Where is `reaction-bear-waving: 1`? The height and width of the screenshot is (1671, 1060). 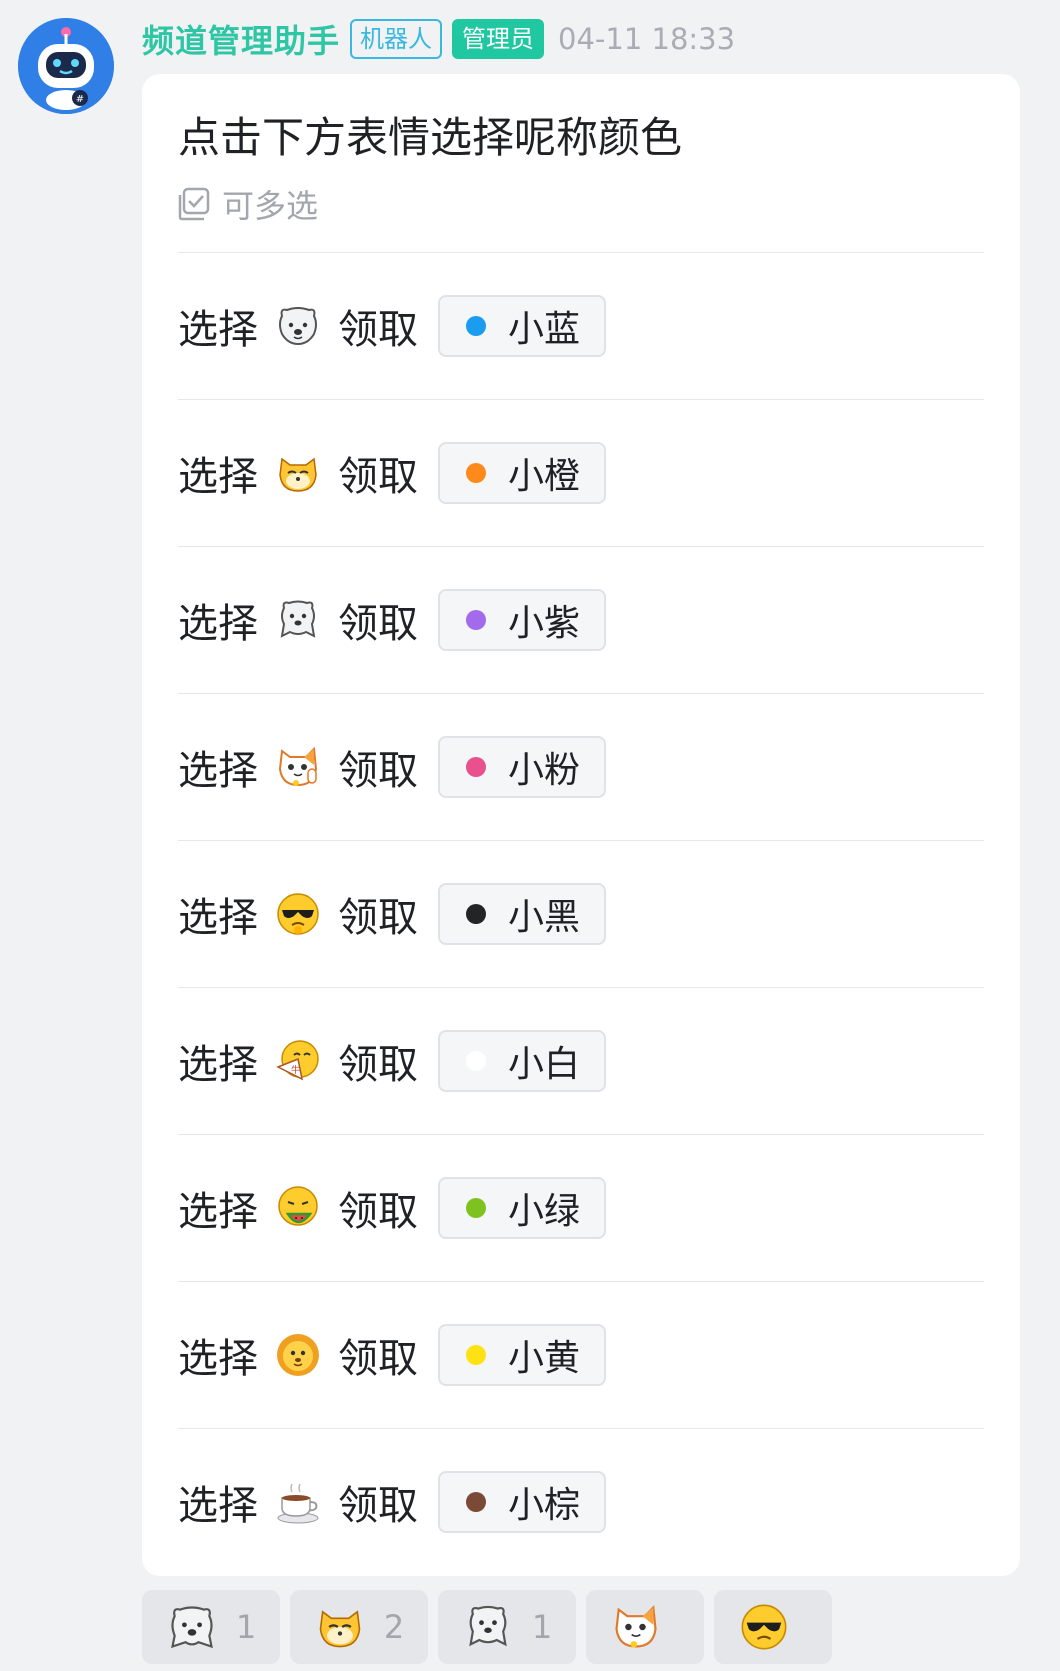 reaction-bear-waving: 1 is located at coordinates (507, 1627).